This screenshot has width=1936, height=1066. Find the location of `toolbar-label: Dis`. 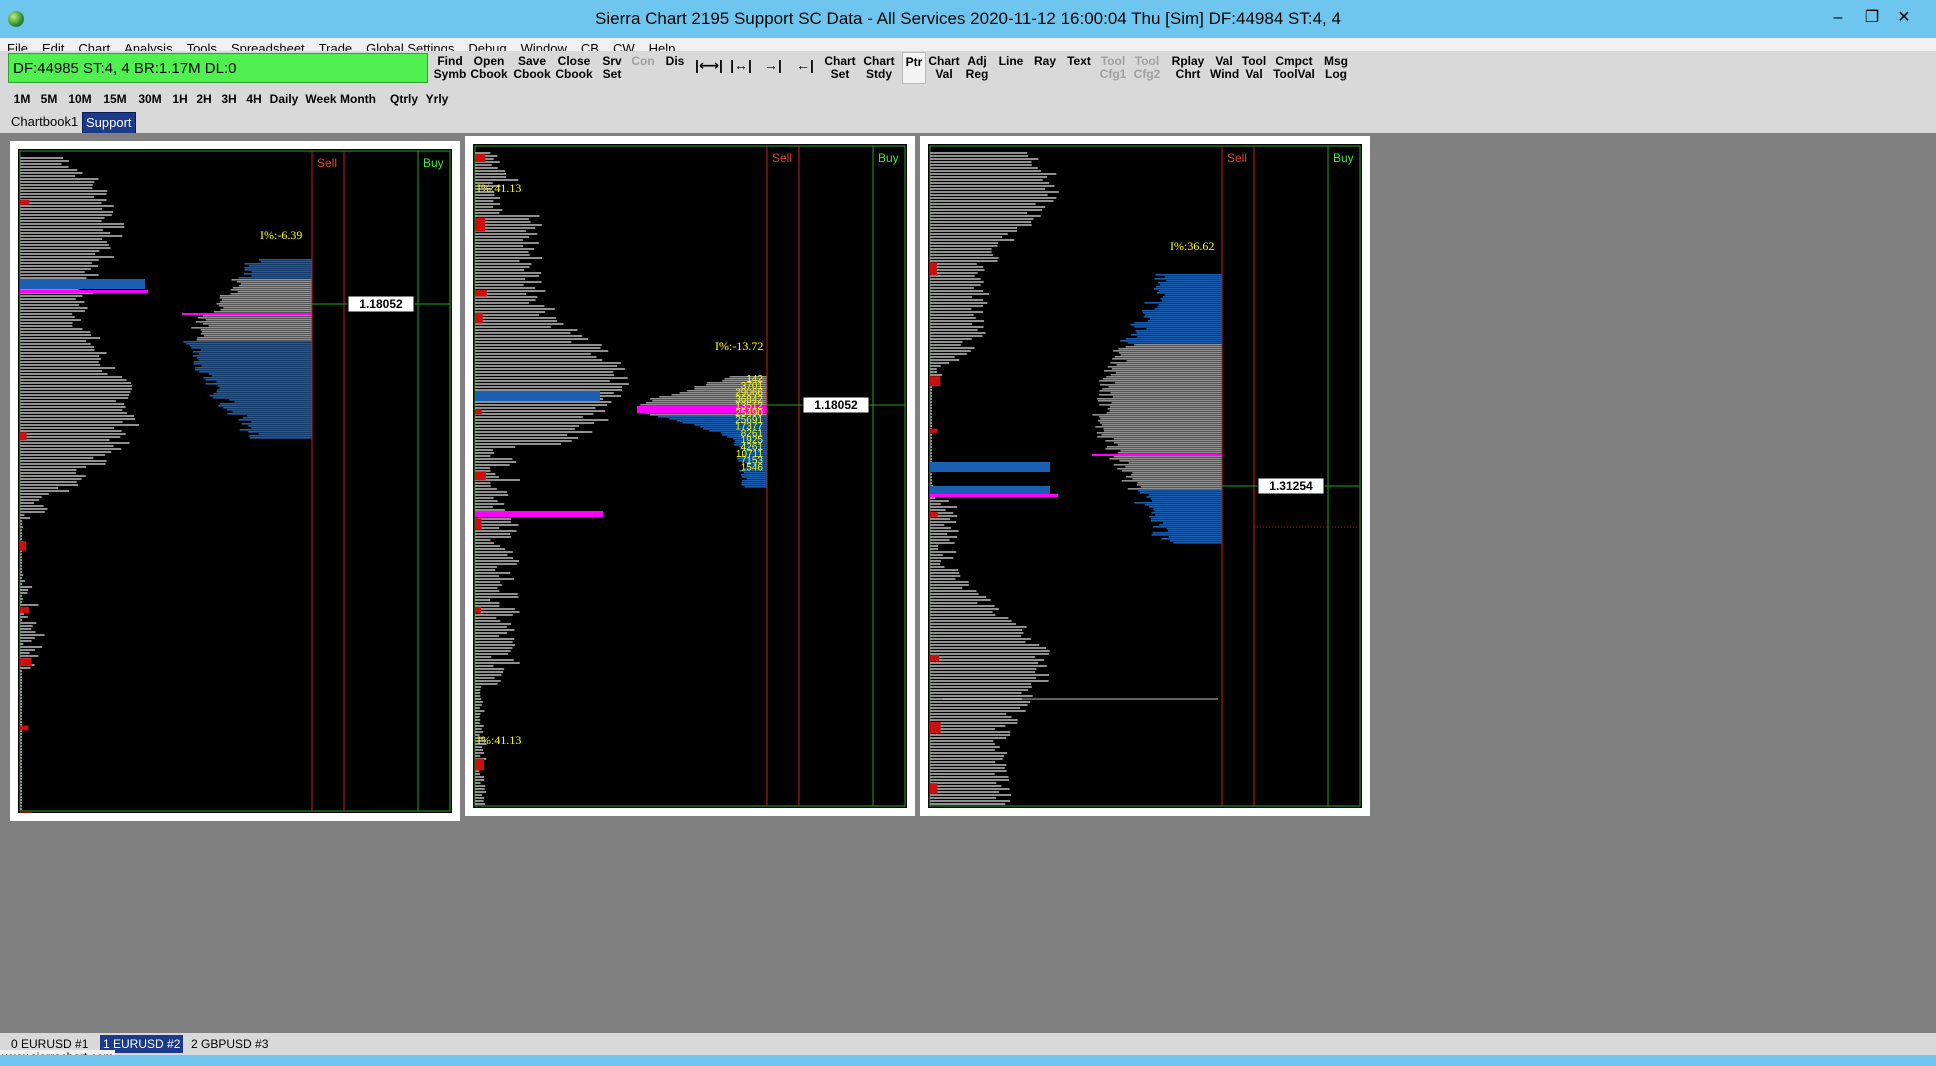

toolbar-label: Dis is located at coordinates (675, 61).